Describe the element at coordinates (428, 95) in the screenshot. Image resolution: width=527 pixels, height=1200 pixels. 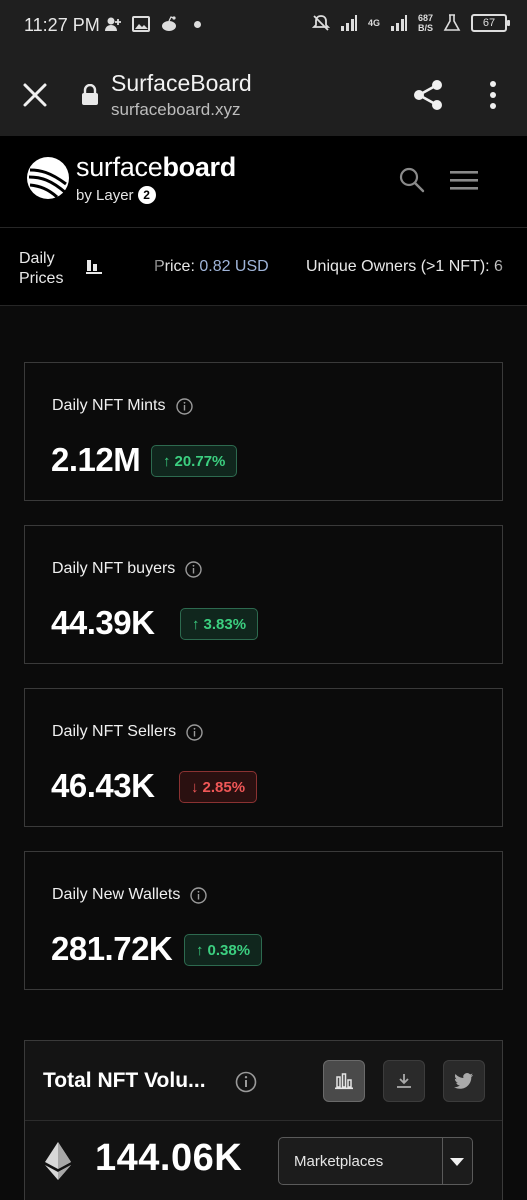
I see `share-icon` at that location.